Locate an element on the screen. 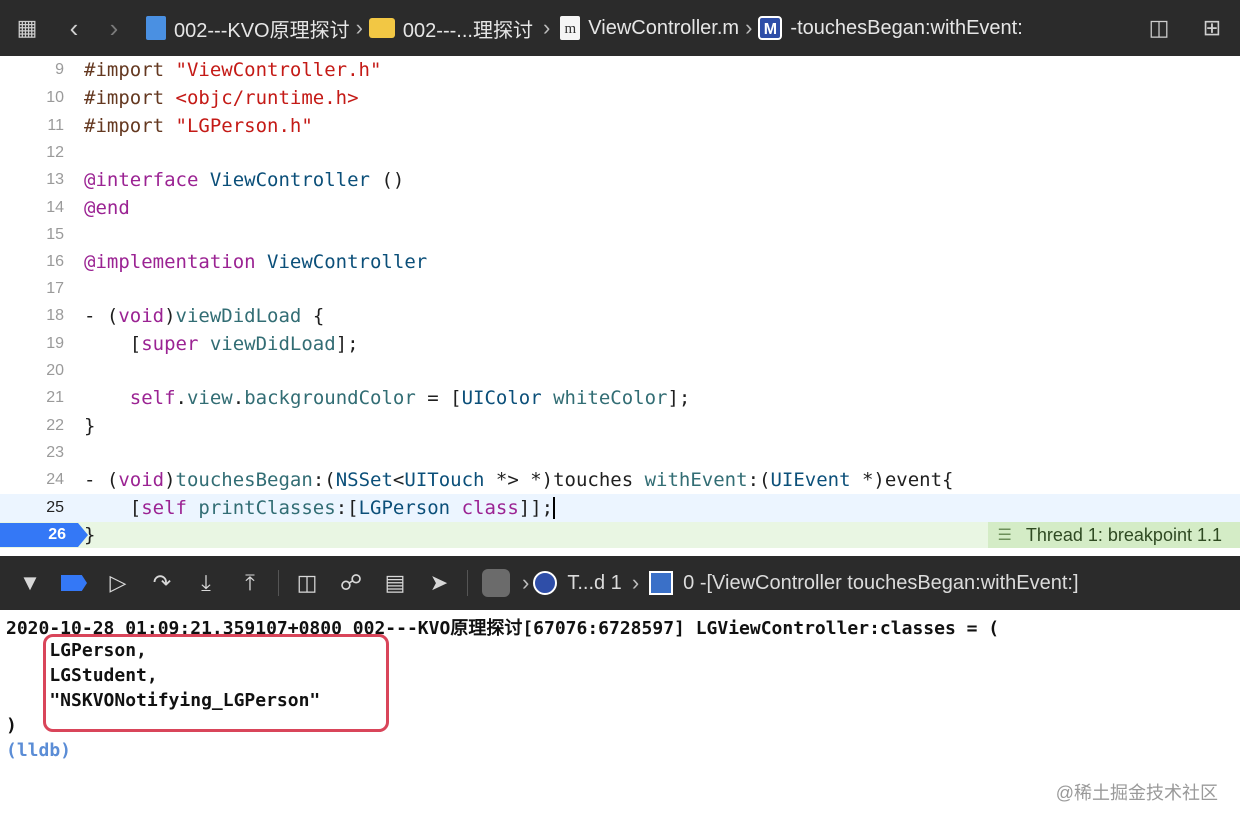 The width and height of the screenshot is (1240, 827). step-into-icon: ⤓ is located at coordinates (206, 583).